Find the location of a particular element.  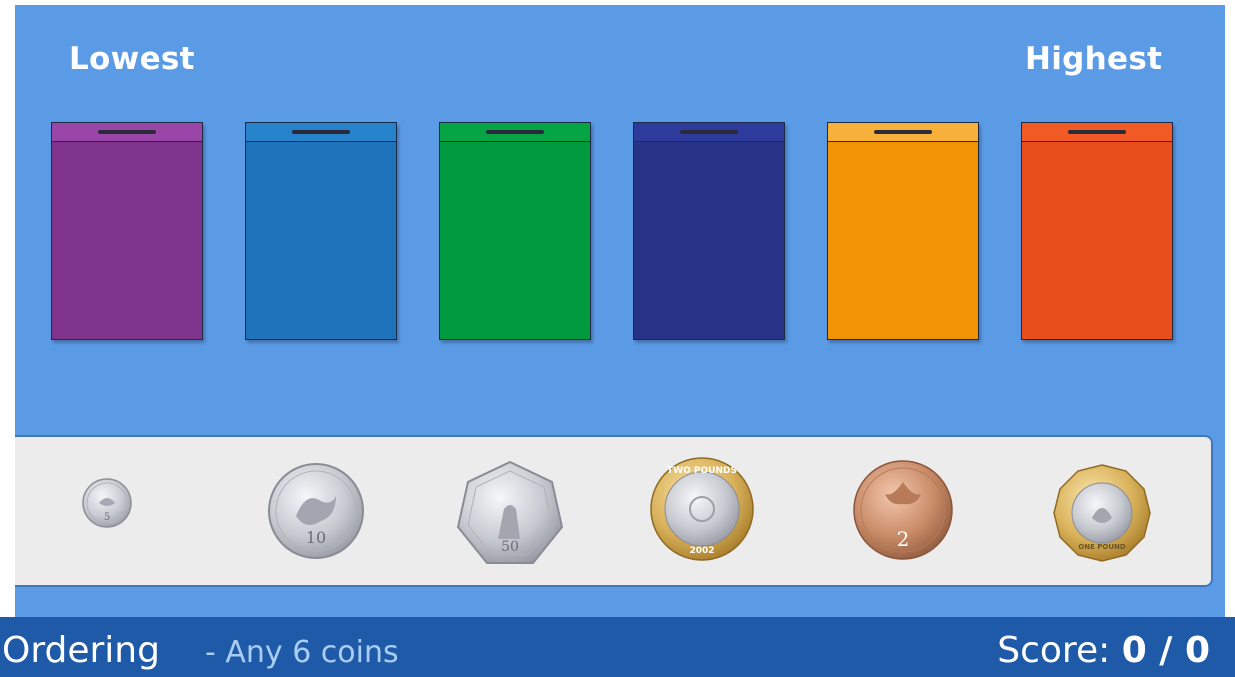

five-pence-value: 5 is located at coordinates (107, 517).